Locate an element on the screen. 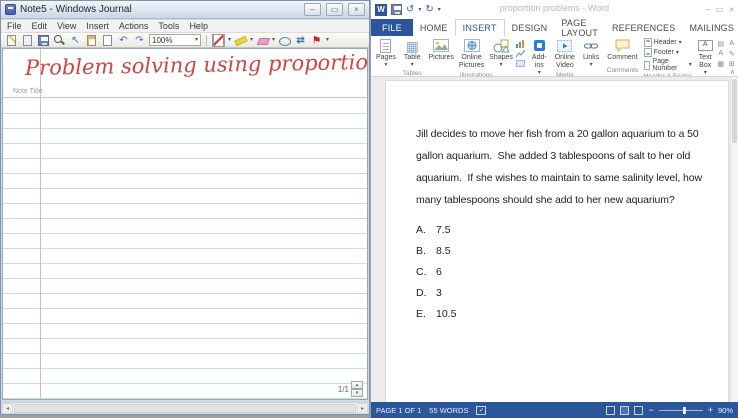 This screenshot has width=738, height=418. header-button: Header ▾ is located at coordinates (667, 42).